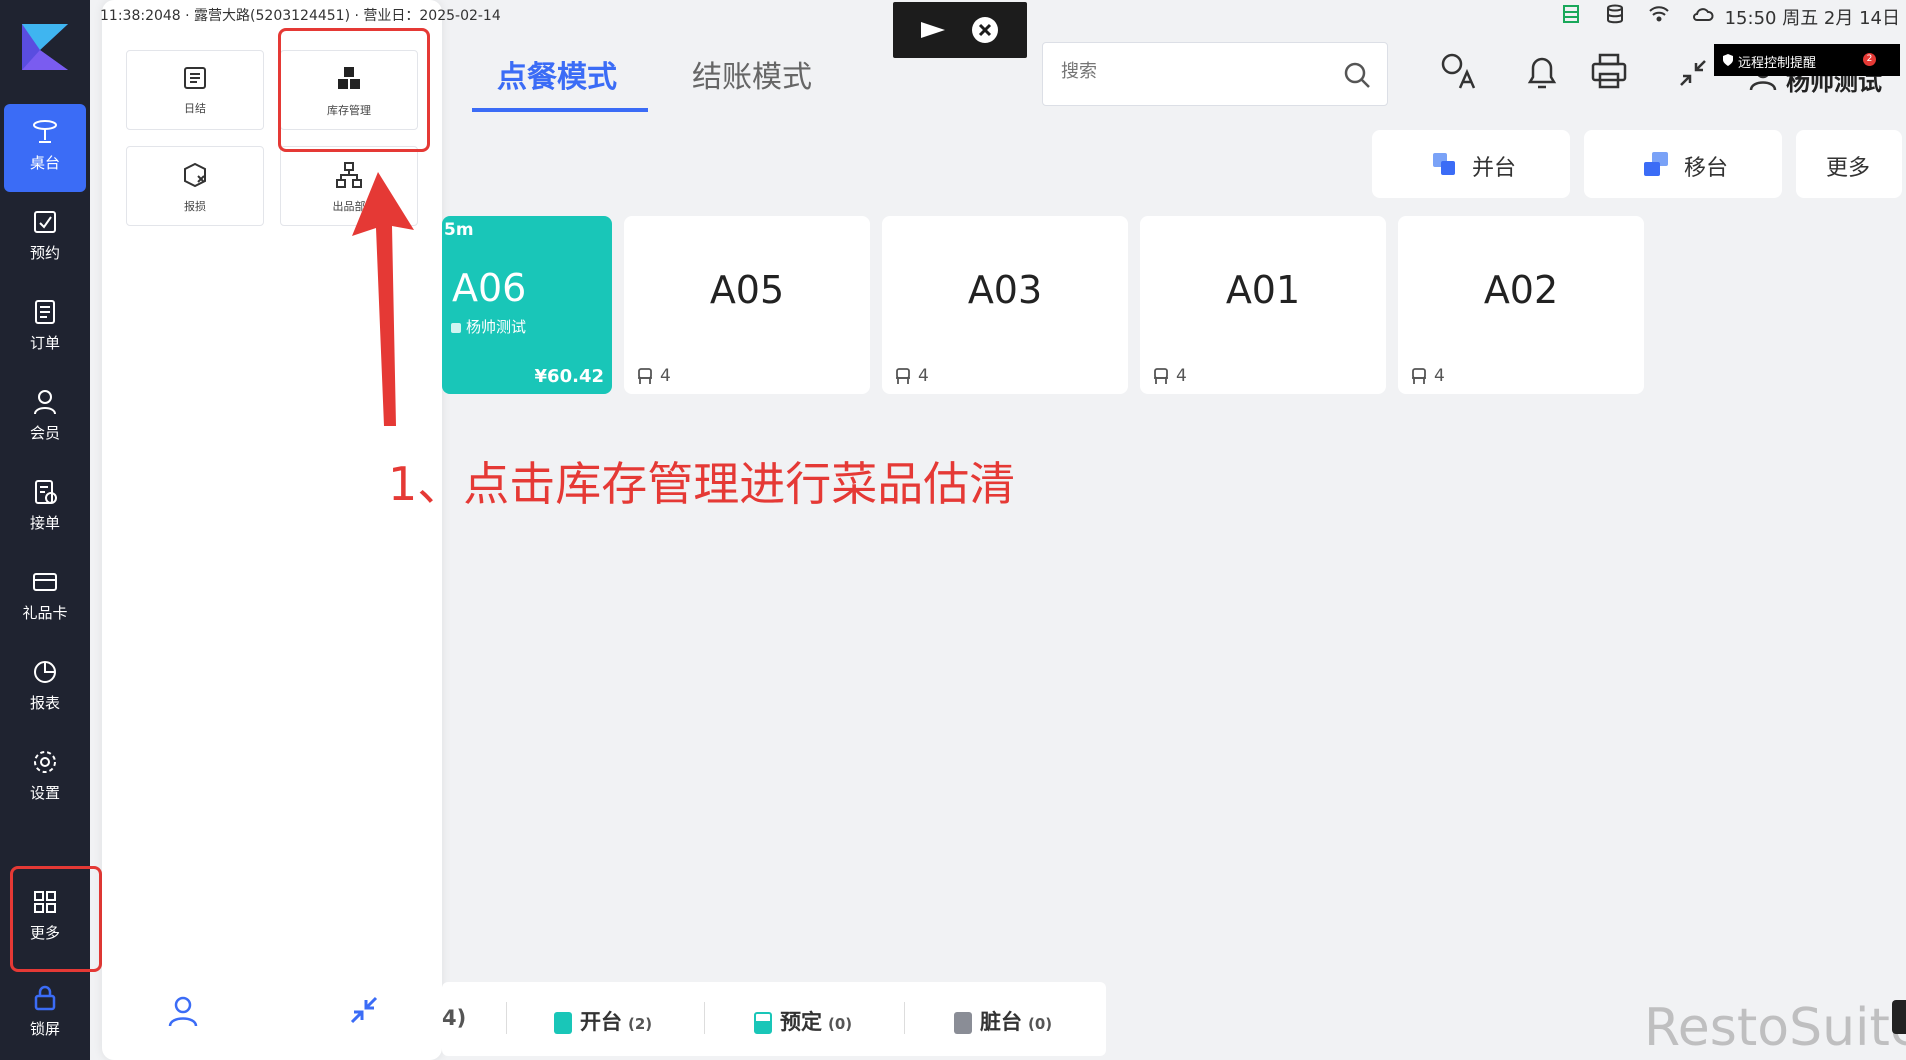  What do you see at coordinates (1899, 1017) in the screenshot?
I see `side-collapse-handle` at bounding box center [1899, 1017].